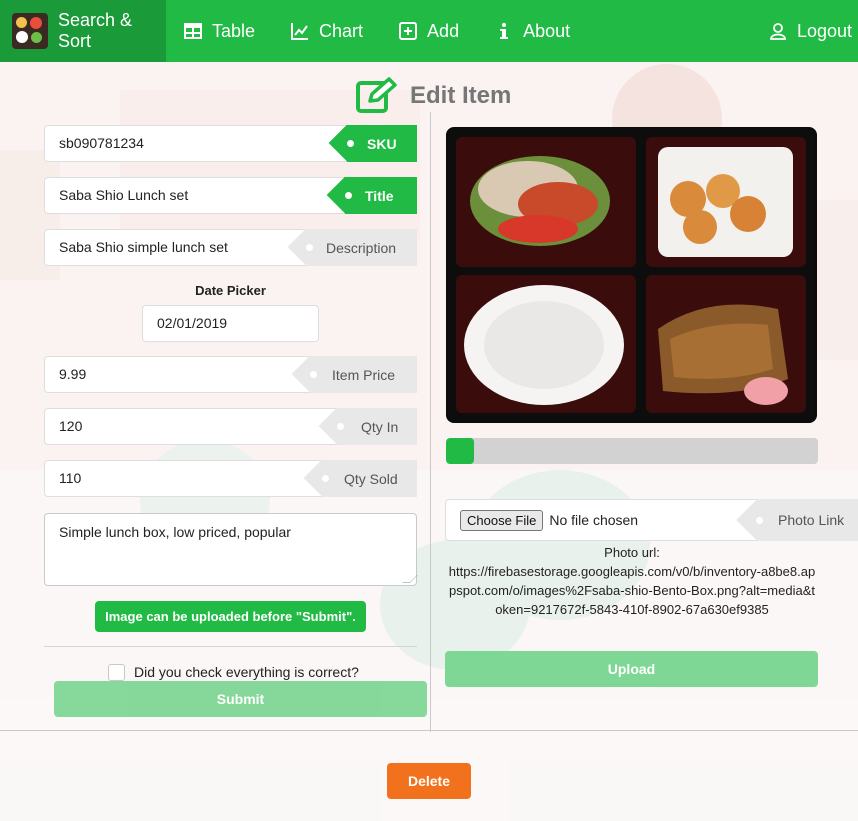 This screenshot has width=858, height=821. Describe the element at coordinates (430, 422) in the screenshot. I see `column-divider` at that location.